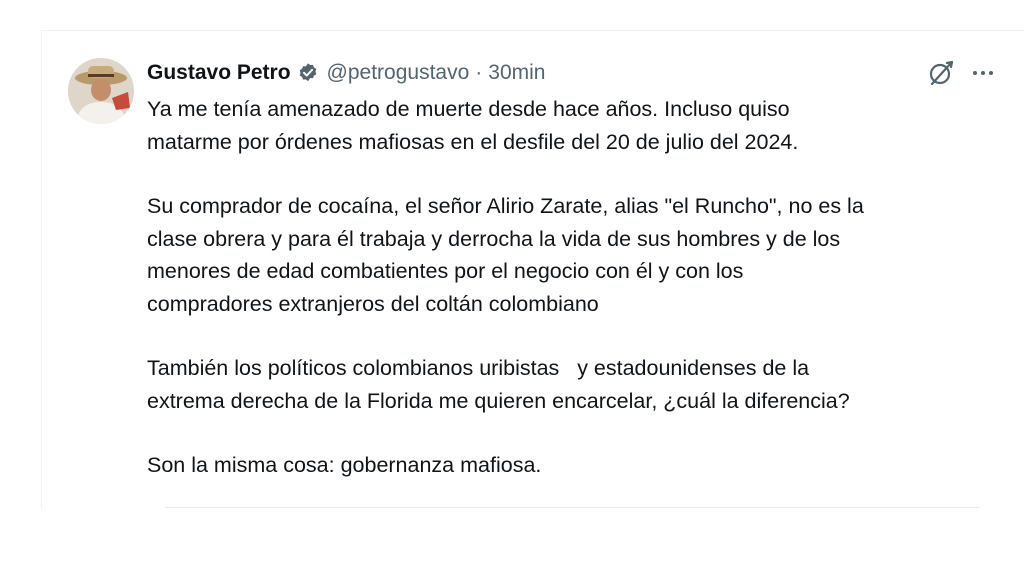 The height and width of the screenshot is (585, 1024). I want to click on verified-badge-icon, so click(308, 73).